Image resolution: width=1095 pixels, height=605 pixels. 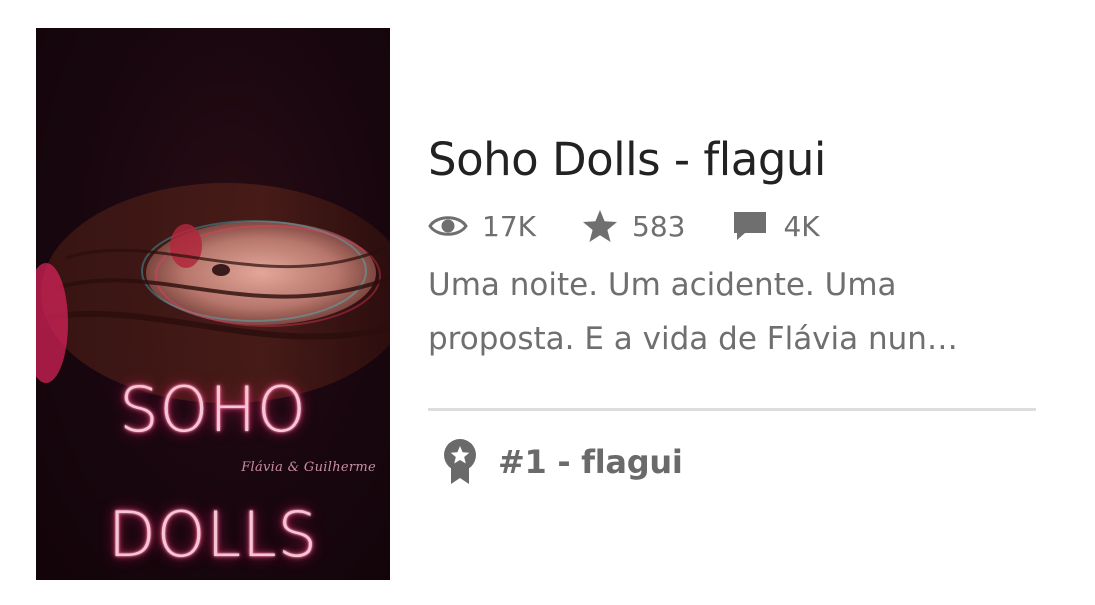 I want to click on comments-count: 4K, so click(x=801, y=226).